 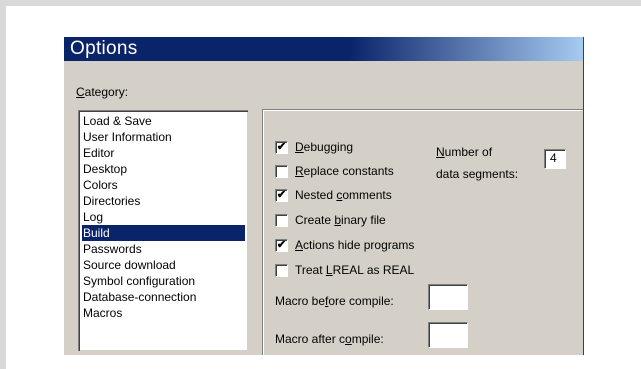 I want to click on replace-constants-label: Replace constants, so click(x=344, y=171).